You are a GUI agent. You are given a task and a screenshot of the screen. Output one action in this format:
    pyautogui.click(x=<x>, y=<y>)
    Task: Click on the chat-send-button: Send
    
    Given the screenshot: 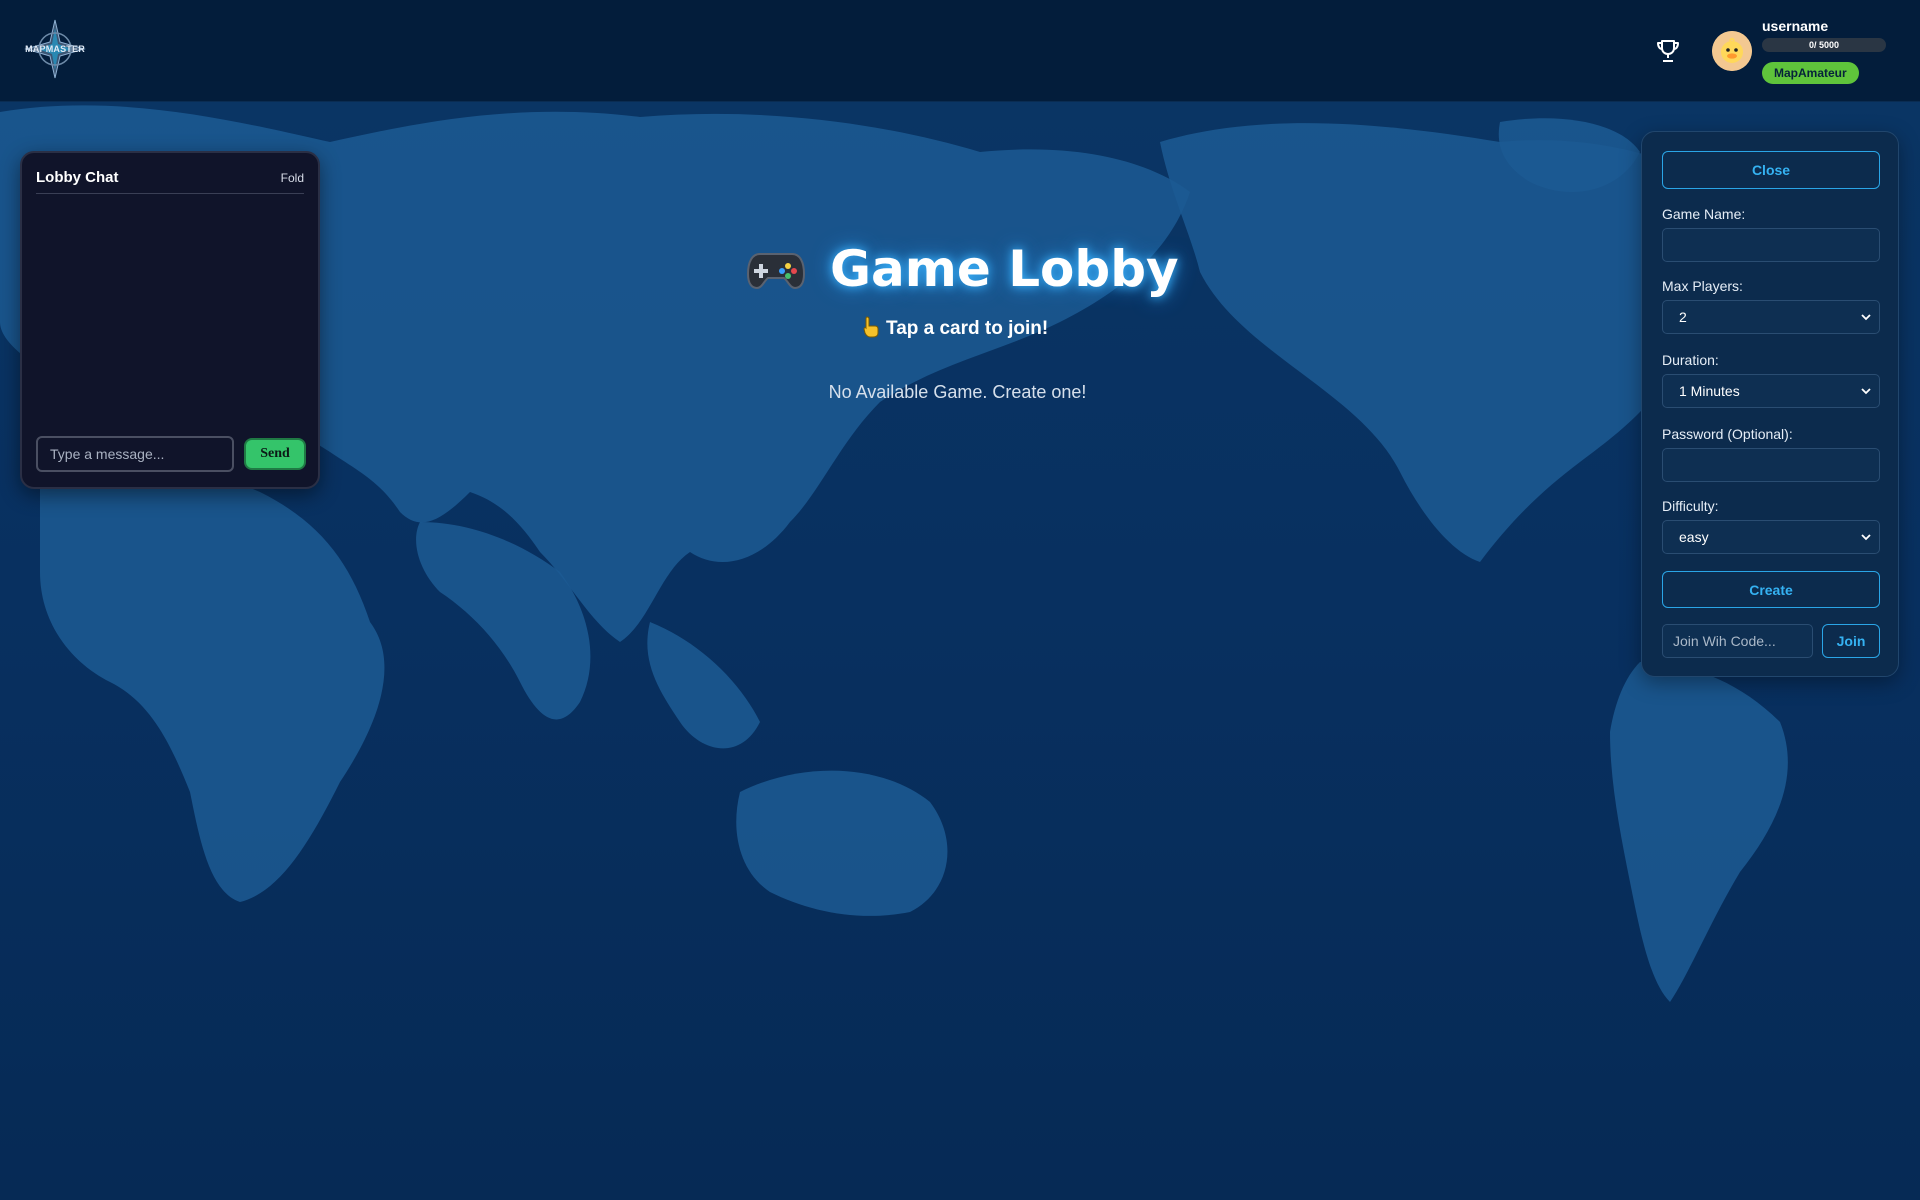 What is the action you would take?
    pyautogui.click(x=275, y=454)
    